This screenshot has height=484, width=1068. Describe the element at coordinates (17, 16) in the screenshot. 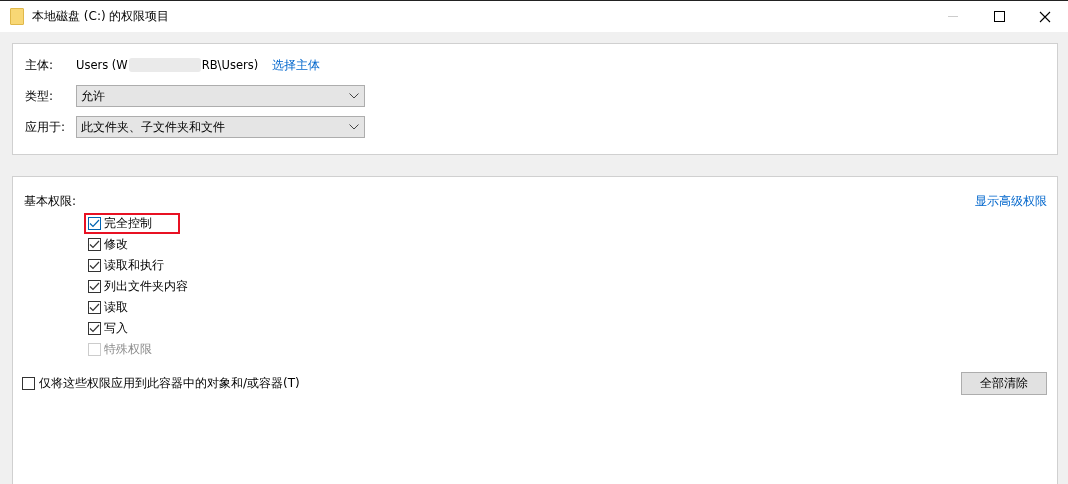

I see `folder-icon` at that location.